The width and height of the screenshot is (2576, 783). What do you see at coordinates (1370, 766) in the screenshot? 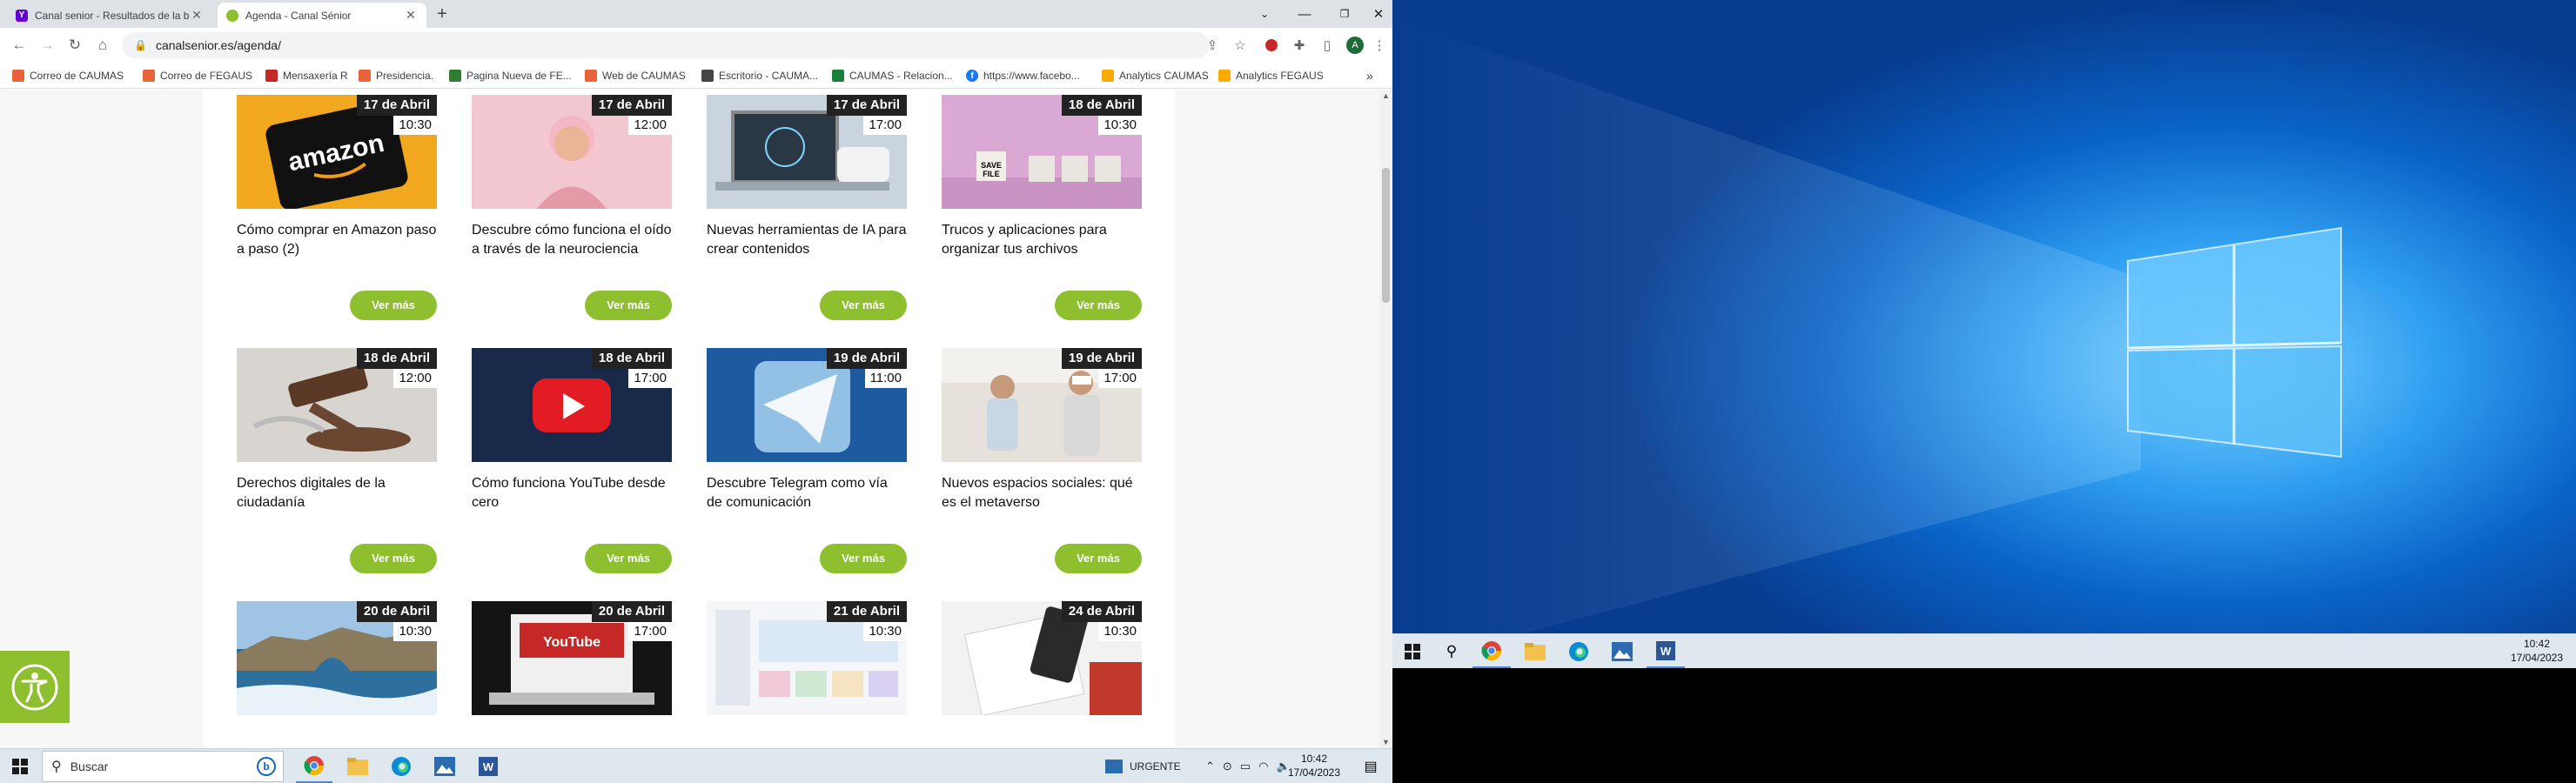
I see `notification-center-icon: ▤` at bounding box center [1370, 766].